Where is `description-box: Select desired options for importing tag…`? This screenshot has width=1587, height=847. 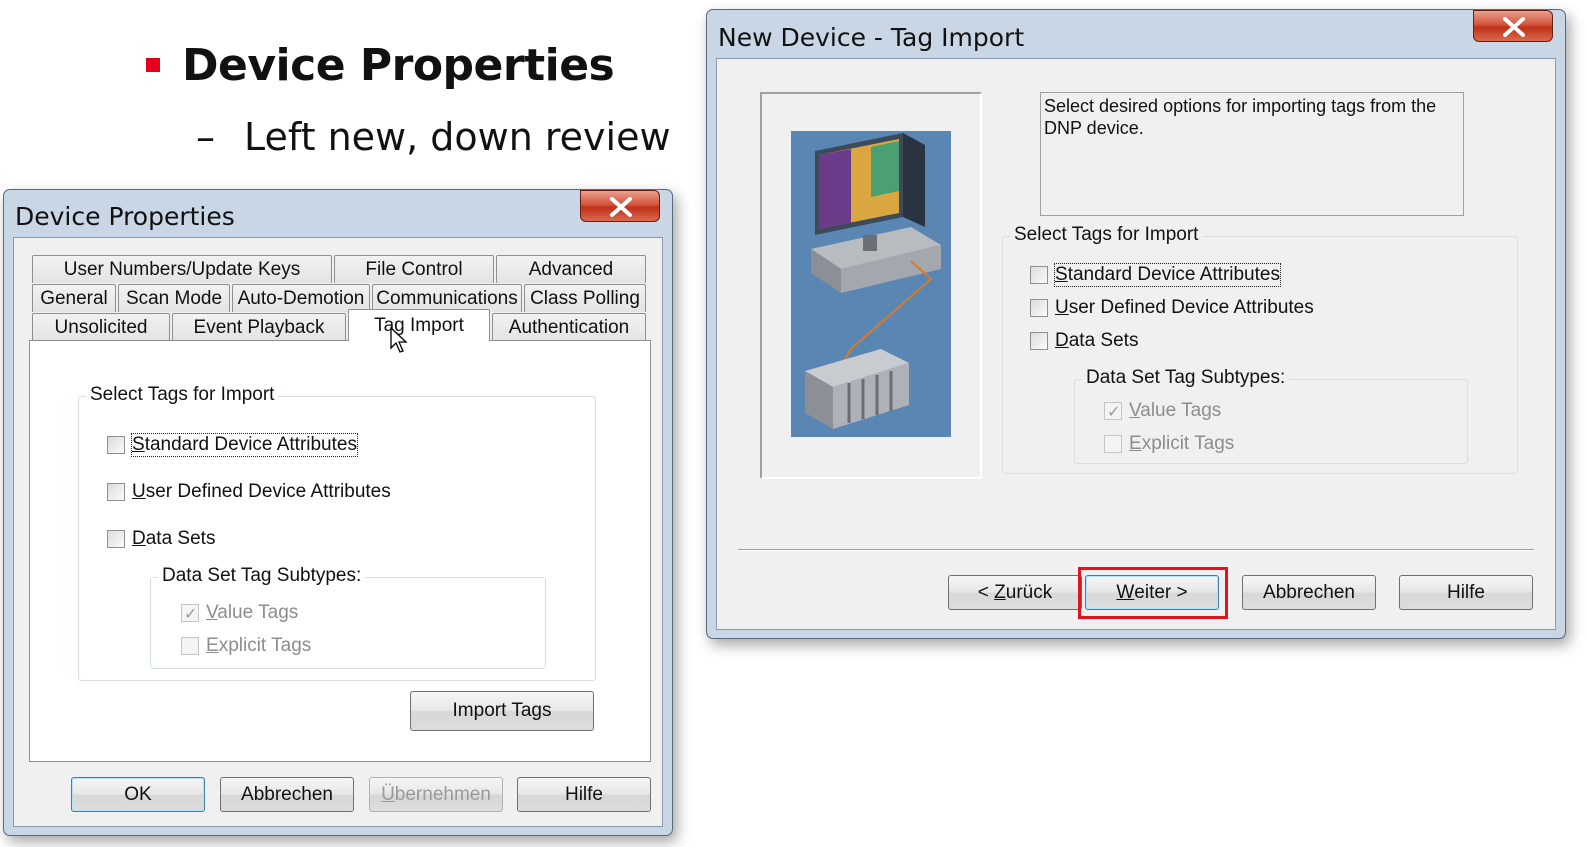 description-box: Select desired options for importing tag… is located at coordinates (1252, 154).